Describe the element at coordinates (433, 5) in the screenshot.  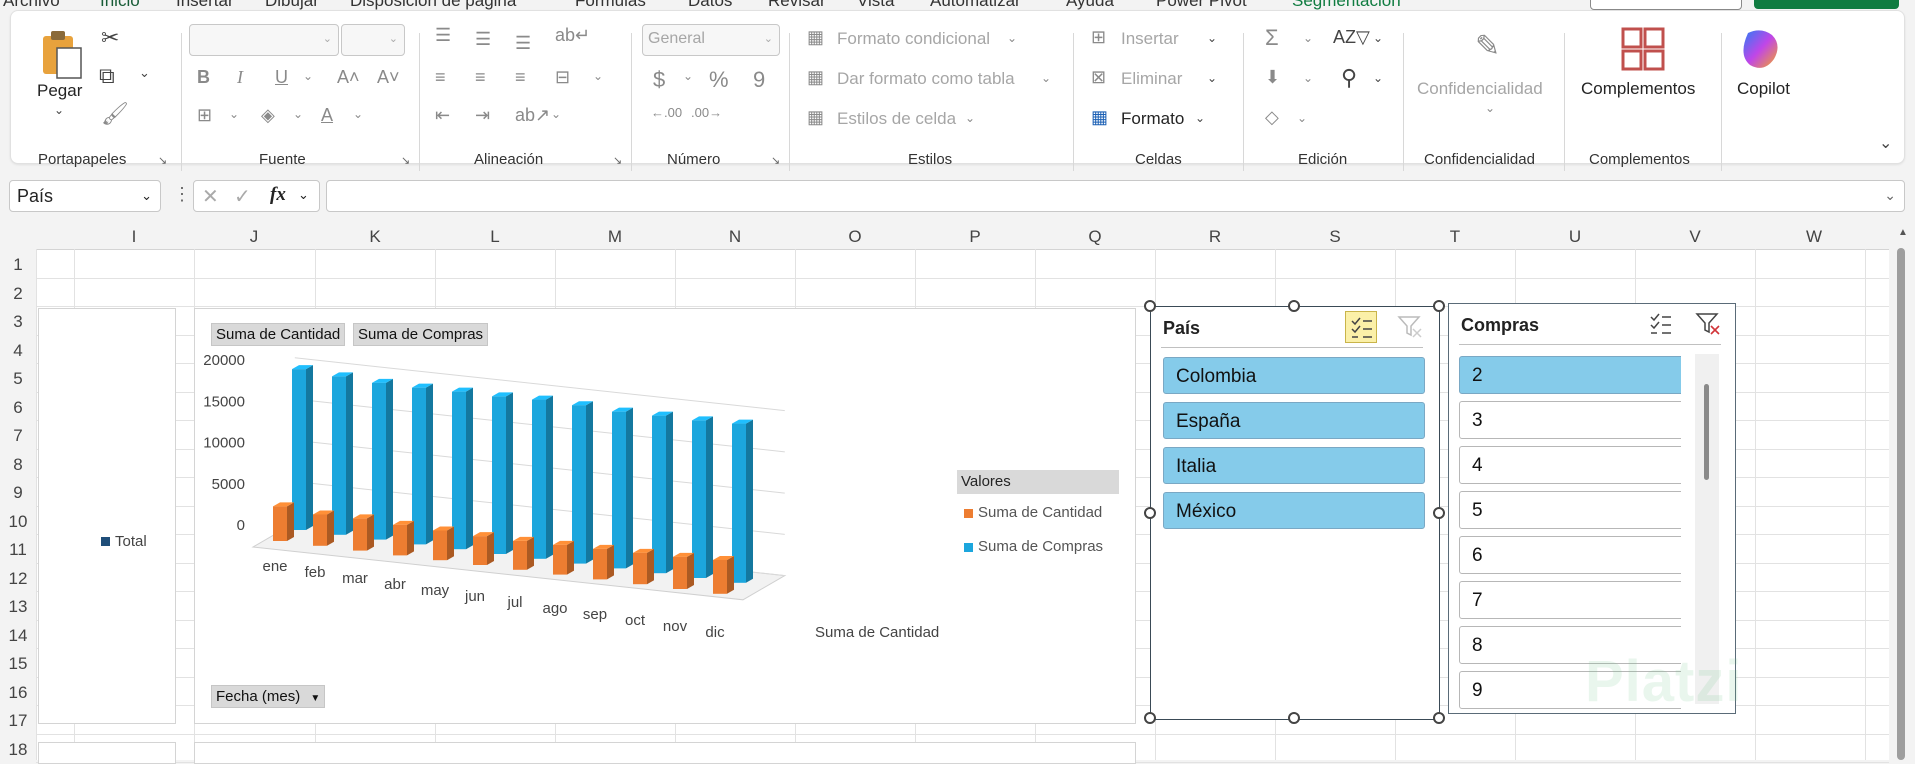
I see `menu-disposicion: Disposición de página` at that location.